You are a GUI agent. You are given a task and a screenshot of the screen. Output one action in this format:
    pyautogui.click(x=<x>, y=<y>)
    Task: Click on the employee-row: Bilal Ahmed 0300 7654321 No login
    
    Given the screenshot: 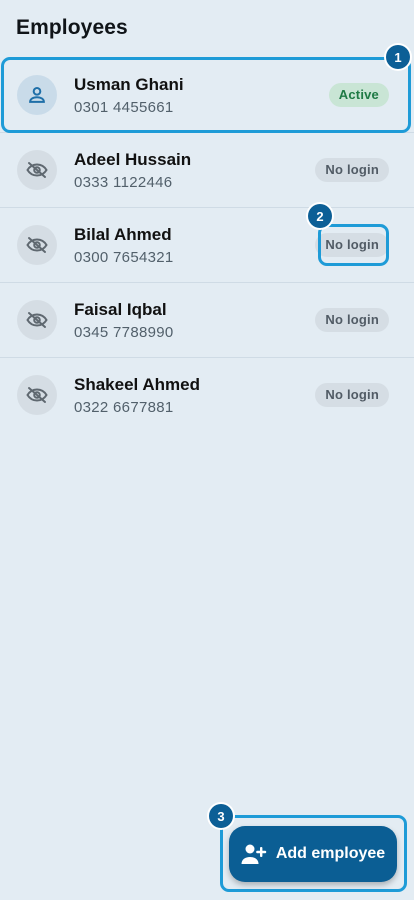 What is the action you would take?
    pyautogui.click(x=207, y=245)
    